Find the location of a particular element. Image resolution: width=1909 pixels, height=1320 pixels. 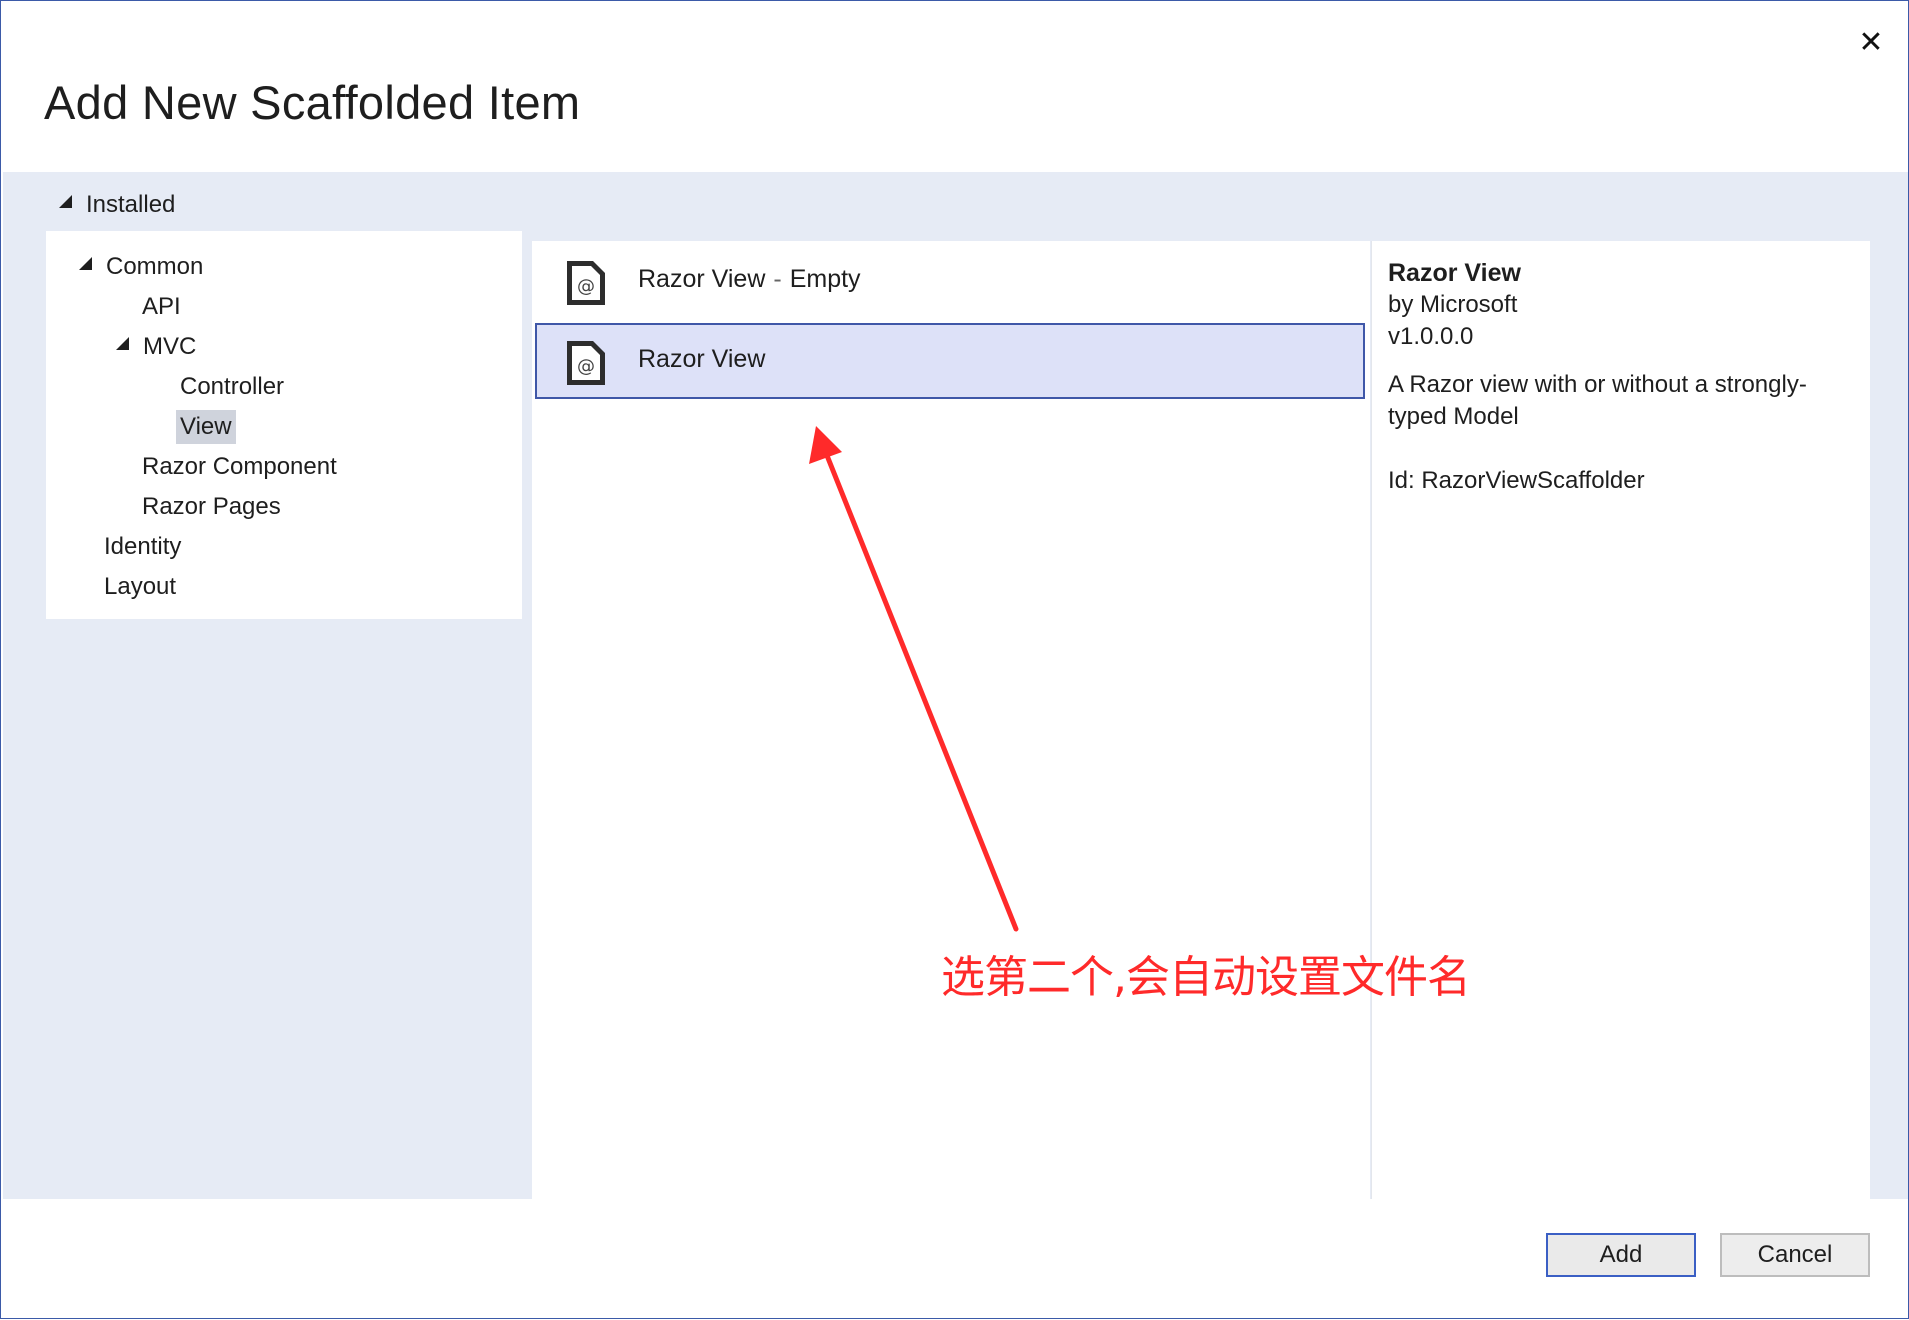

tree-item-label: MVC is located at coordinates (170, 346).